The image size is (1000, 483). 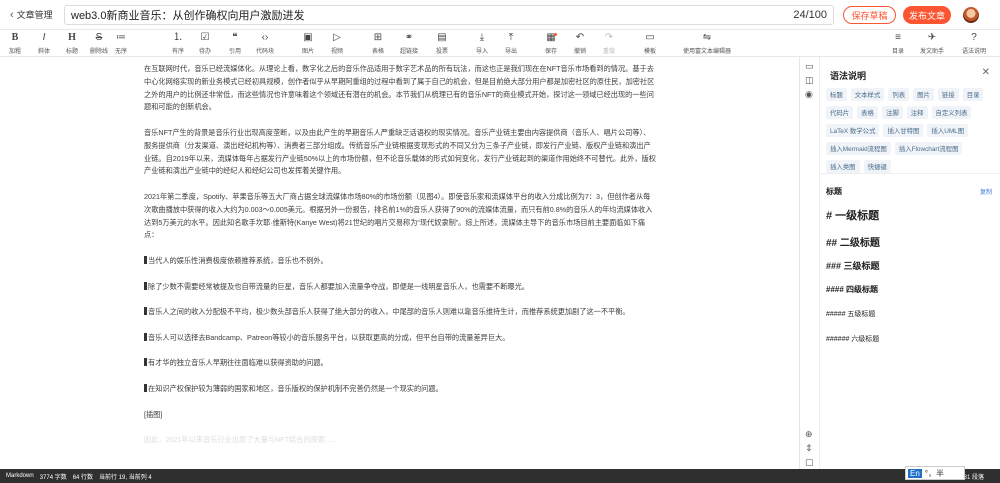 What do you see at coordinates (948, 94) in the screenshot?
I see `syntax-tag: 链接` at bounding box center [948, 94].